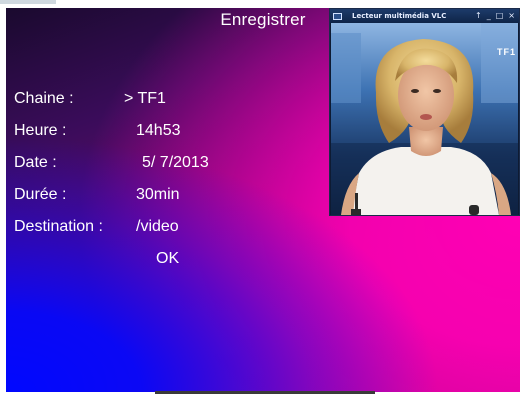  Describe the element at coordinates (28, 2) in the screenshot. I see `window-frame-edge` at that location.